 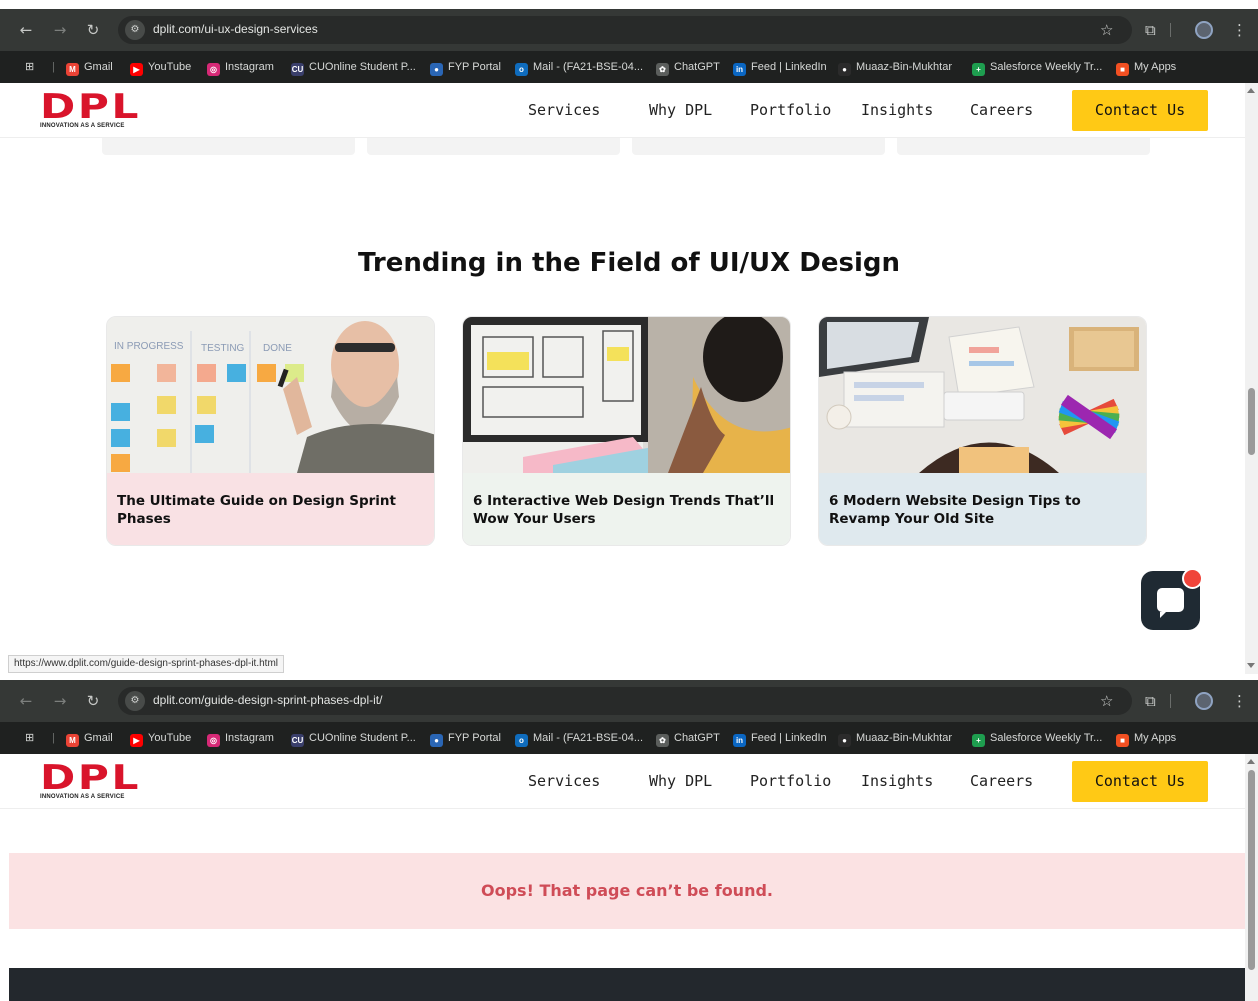 What do you see at coordinates (474, 67) in the screenshot?
I see `bookmark-label: FYP Portal` at bounding box center [474, 67].